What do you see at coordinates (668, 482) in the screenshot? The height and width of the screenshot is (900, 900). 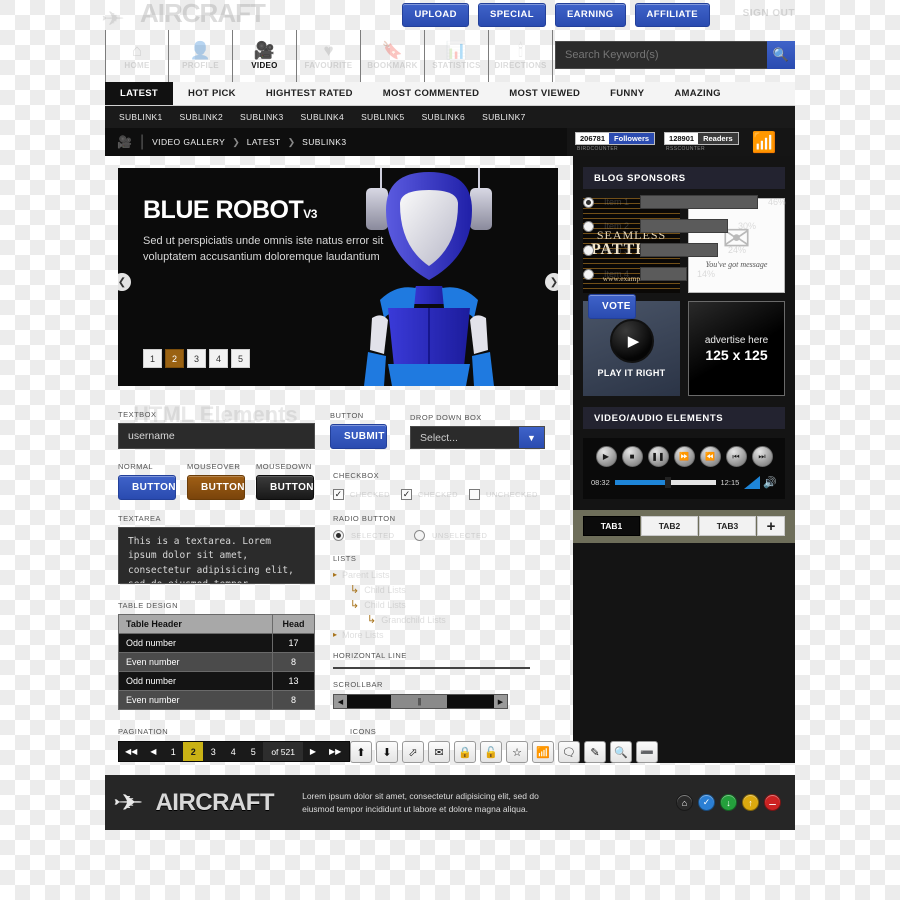 I see `progress-knob` at bounding box center [668, 482].